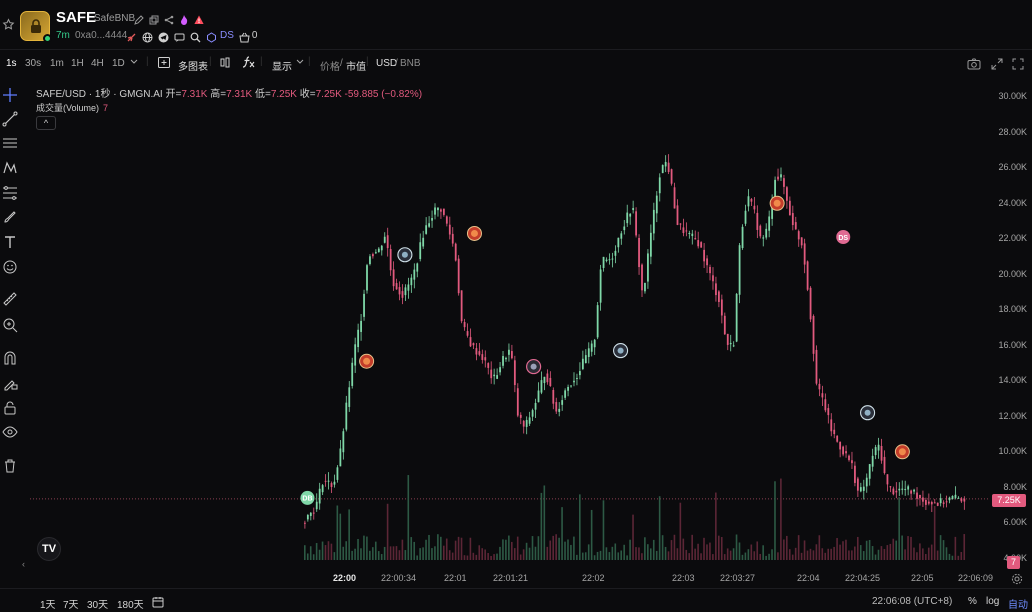 The width and height of the screenshot is (1032, 612). What do you see at coordinates (101, 35) in the screenshot?
I see `token-address: 0xa0...4444` at bounding box center [101, 35].